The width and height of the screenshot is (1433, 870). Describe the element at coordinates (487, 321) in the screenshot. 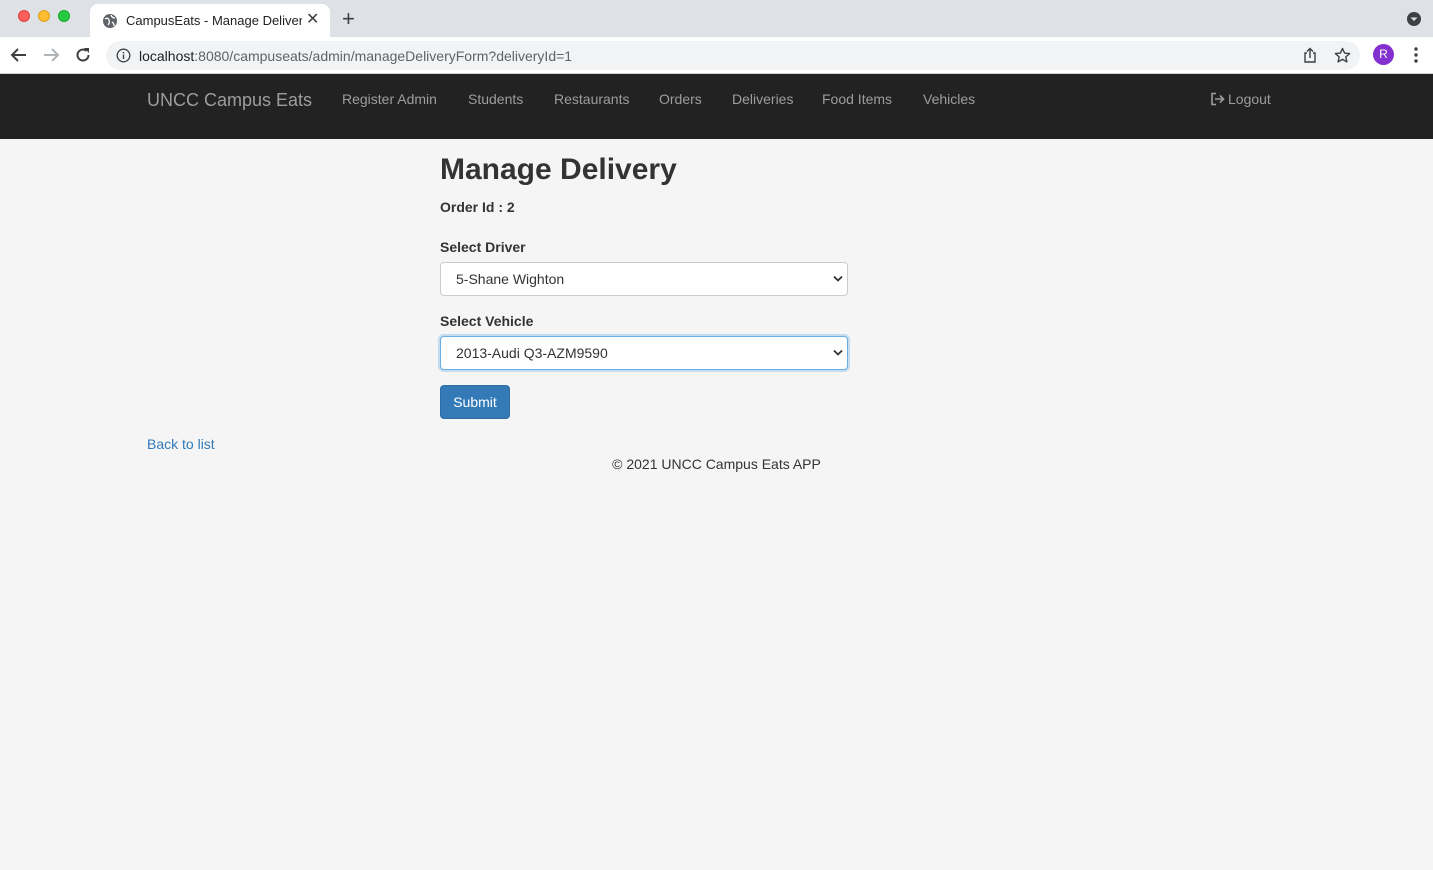

I see `vehicle-label: Select Vehicle` at that location.